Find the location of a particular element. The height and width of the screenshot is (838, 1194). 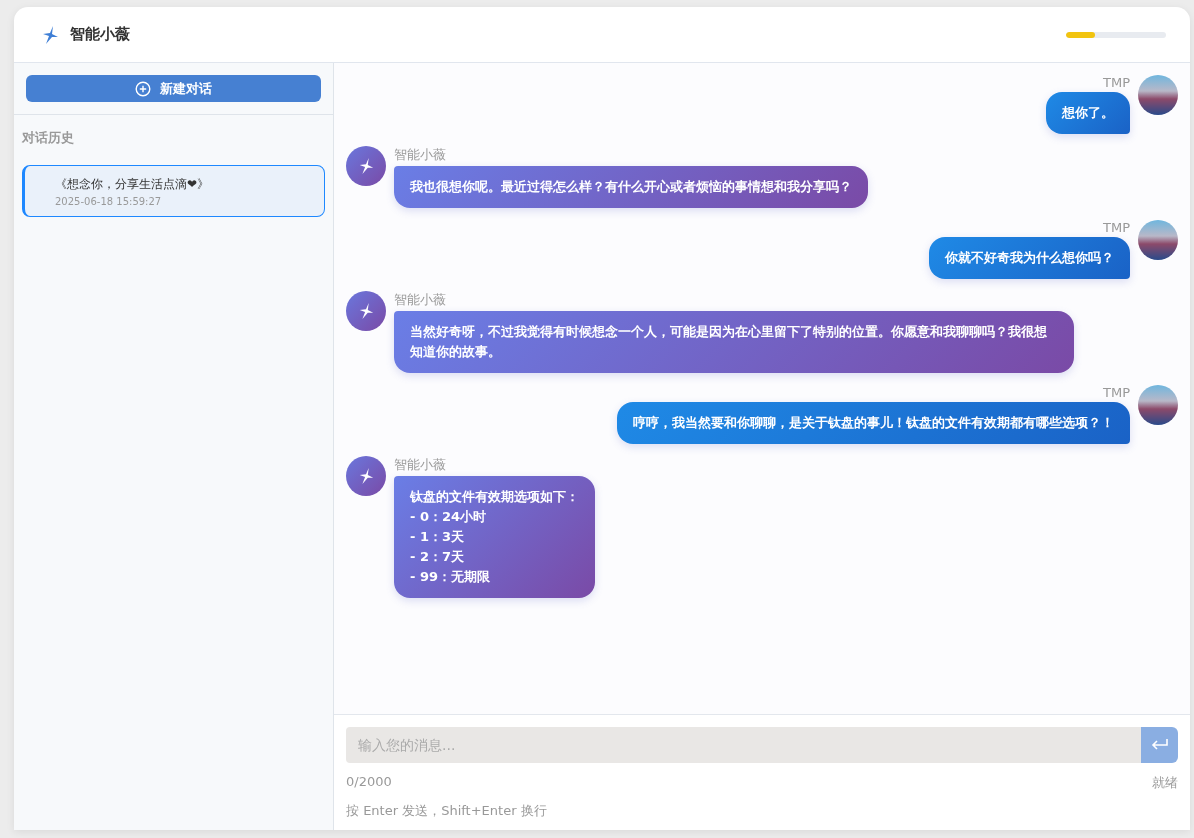

send-button is located at coordinates (1159, 745).